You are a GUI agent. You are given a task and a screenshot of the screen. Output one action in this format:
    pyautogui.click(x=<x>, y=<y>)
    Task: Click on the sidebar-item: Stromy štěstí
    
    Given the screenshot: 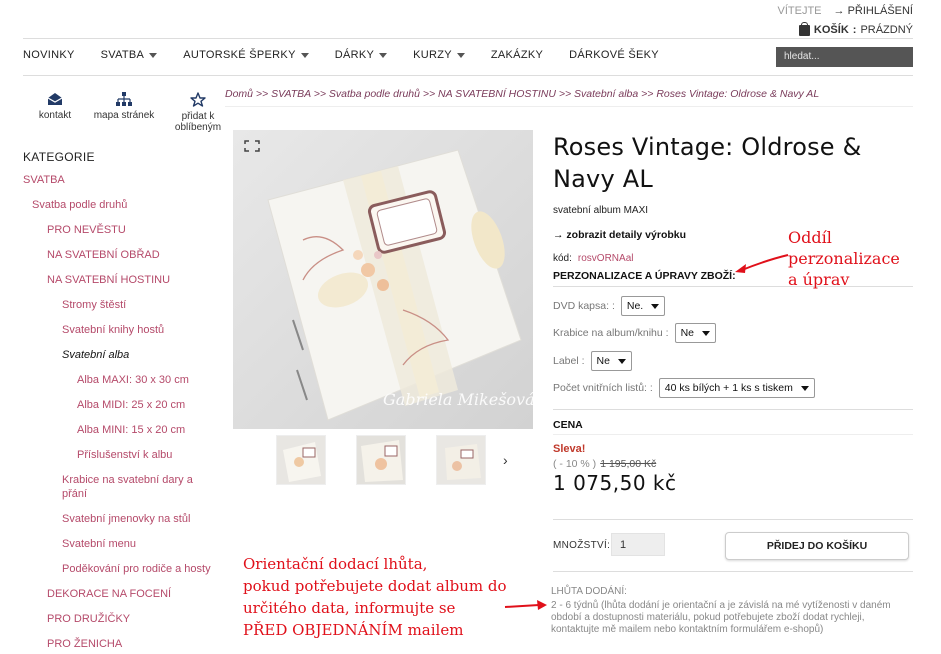 What is the action you would take?
    pyautogui.click(x=117, y=310)
    